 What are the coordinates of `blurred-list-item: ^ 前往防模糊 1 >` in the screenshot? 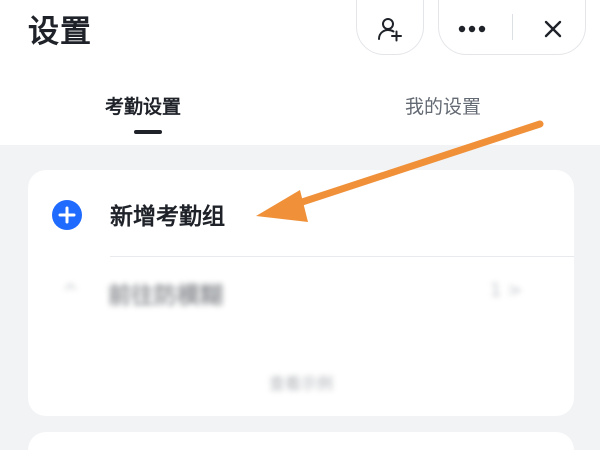 It's located at (301, 295).